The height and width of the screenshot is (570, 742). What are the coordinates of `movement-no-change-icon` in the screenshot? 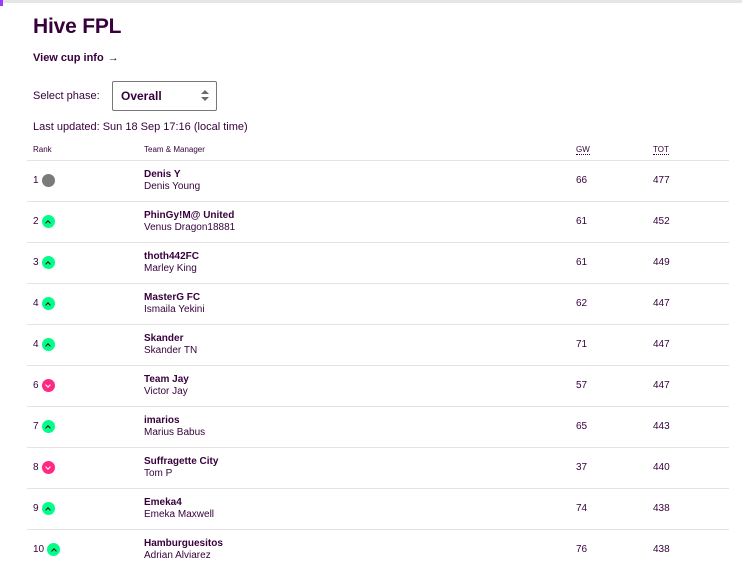 It's located at (48, 180).